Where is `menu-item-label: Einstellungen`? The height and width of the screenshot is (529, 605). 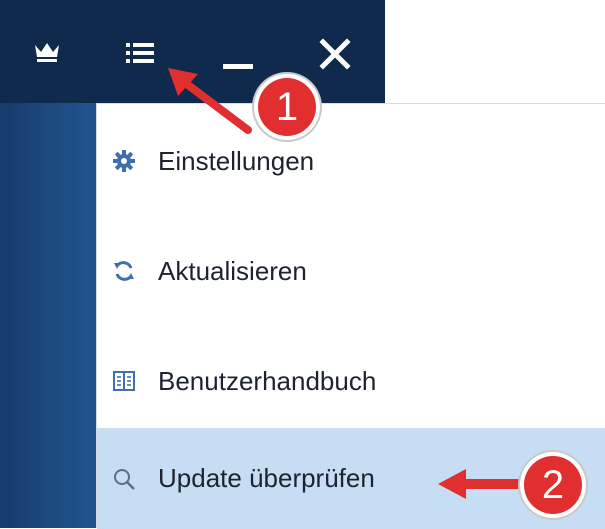 menu-item-label: Einstellungen is located at coordinates (236, 160).